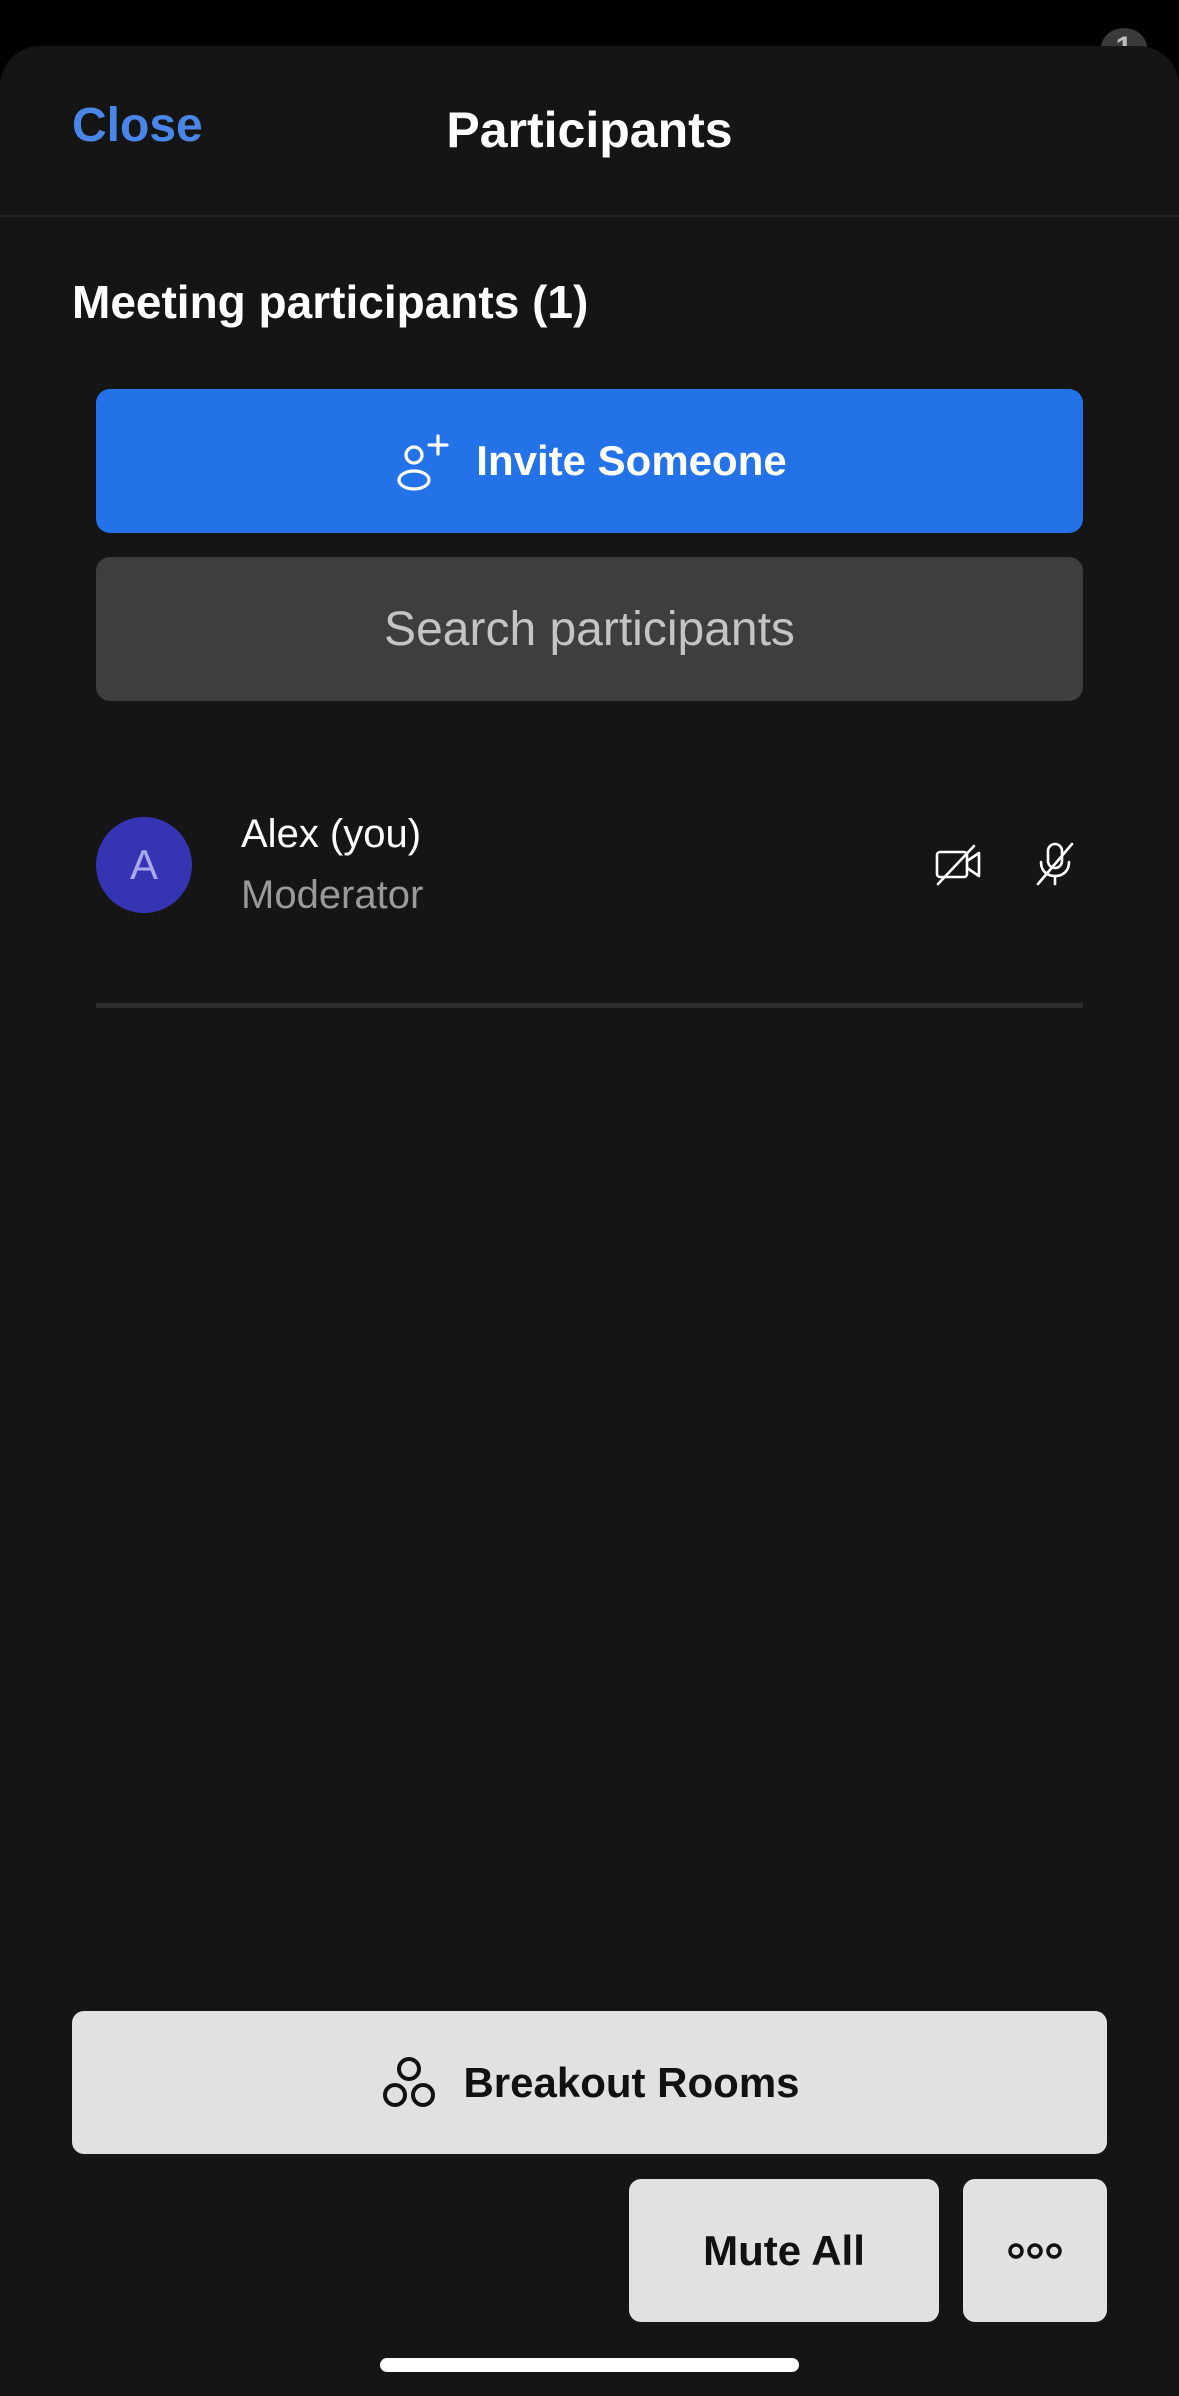  I want to click on more-options-button, so click(1035, 2250).